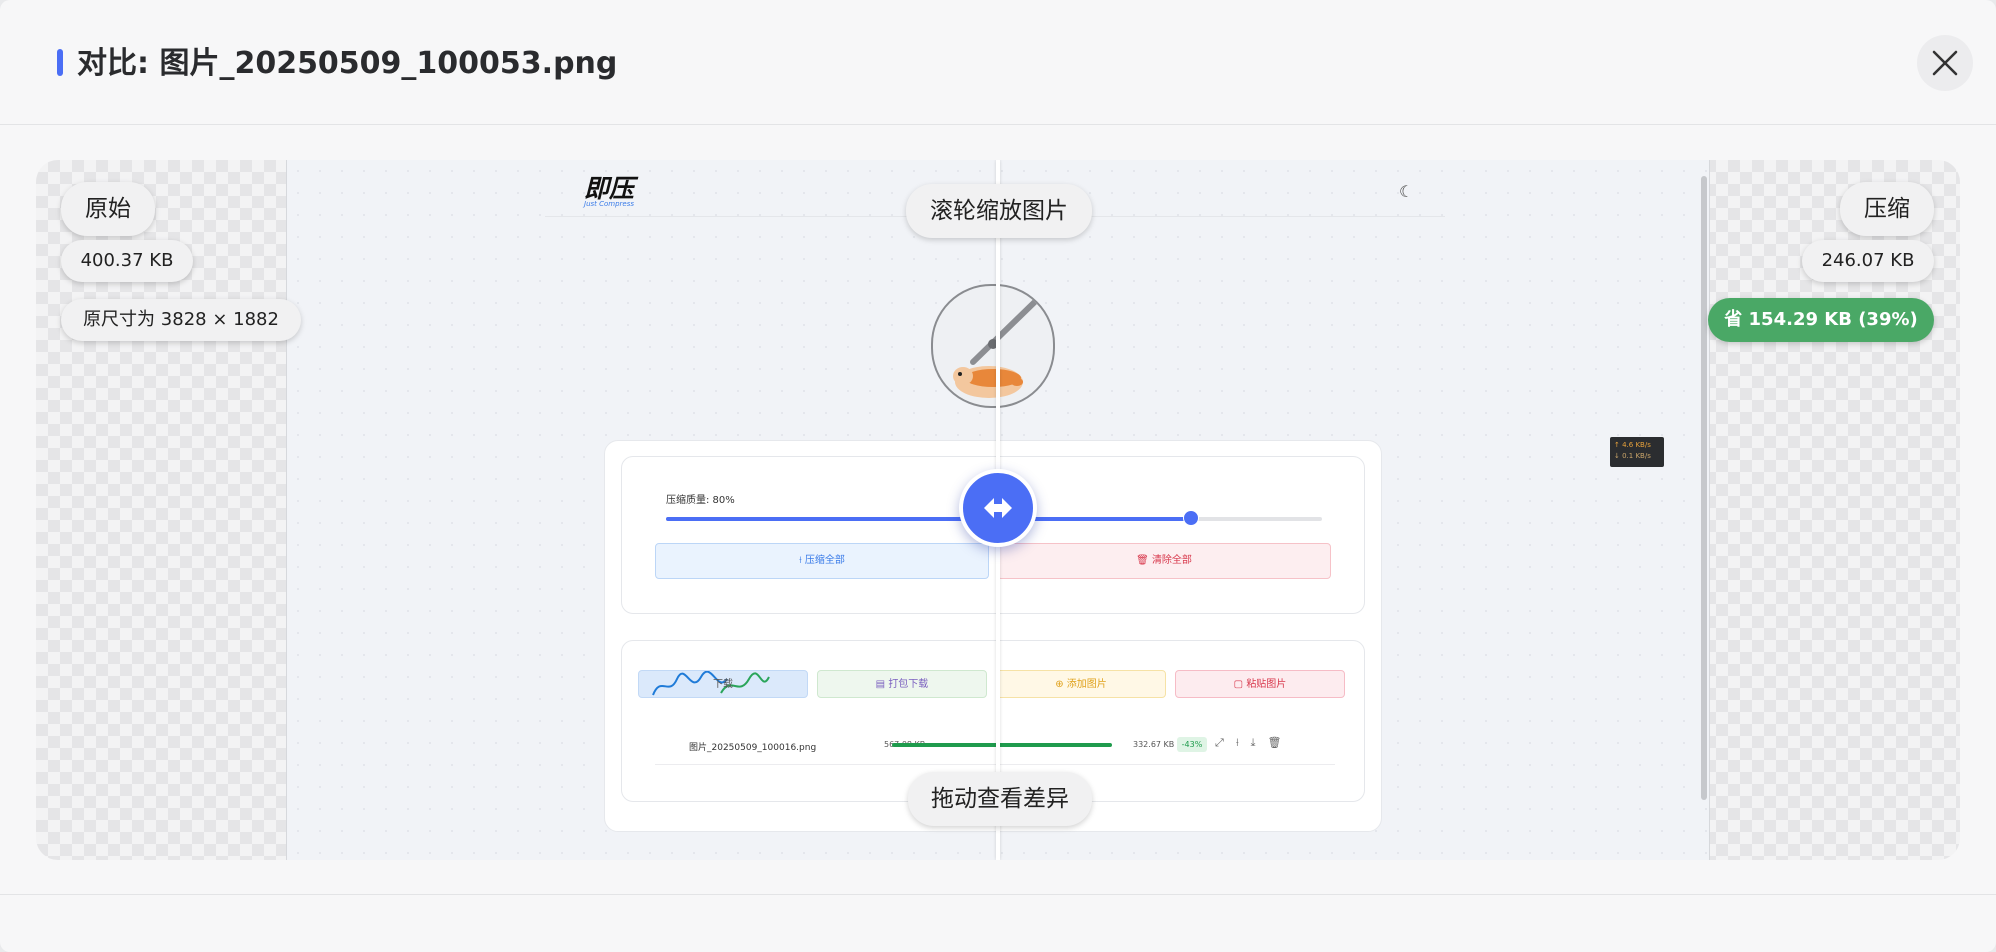  Describe the element at coordinates (1704, 488) in the screenshot. I see `preview-scrollbar` at that location.